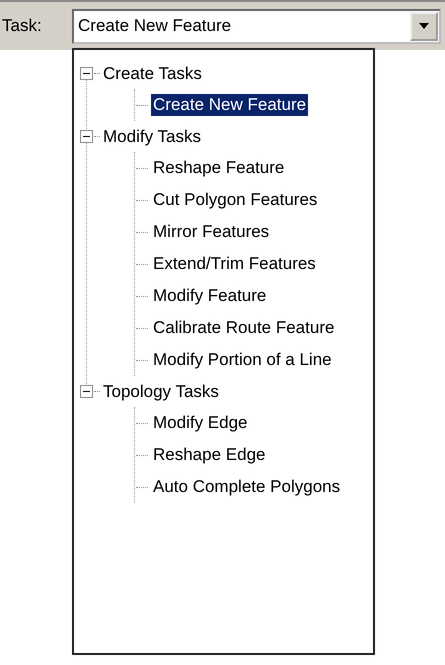  I want to click on dropdown-button, so click(424, 26).